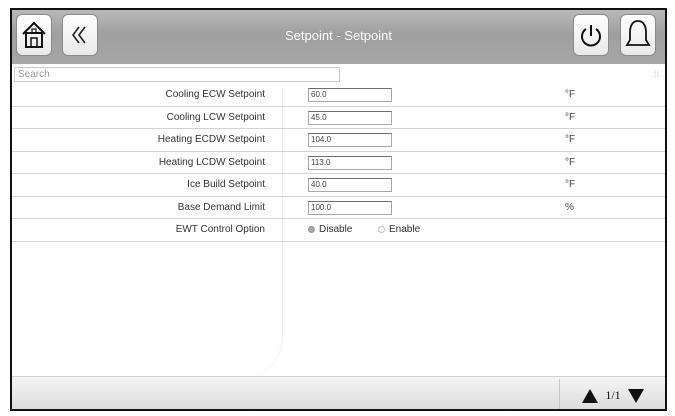 The width and height of the screenshot is (675, 416). I want to click on radio-unselected-icon, so click(381, 229).